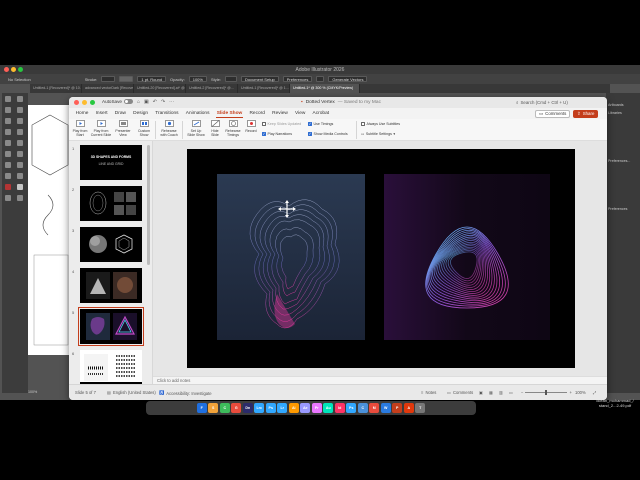 The width and height of the screenshot is (640, 480). What do you see at coordinates (111, 247) in the screenshot?
I see `slide-thumbnail-3: 3` at bounding box center [111, 247].